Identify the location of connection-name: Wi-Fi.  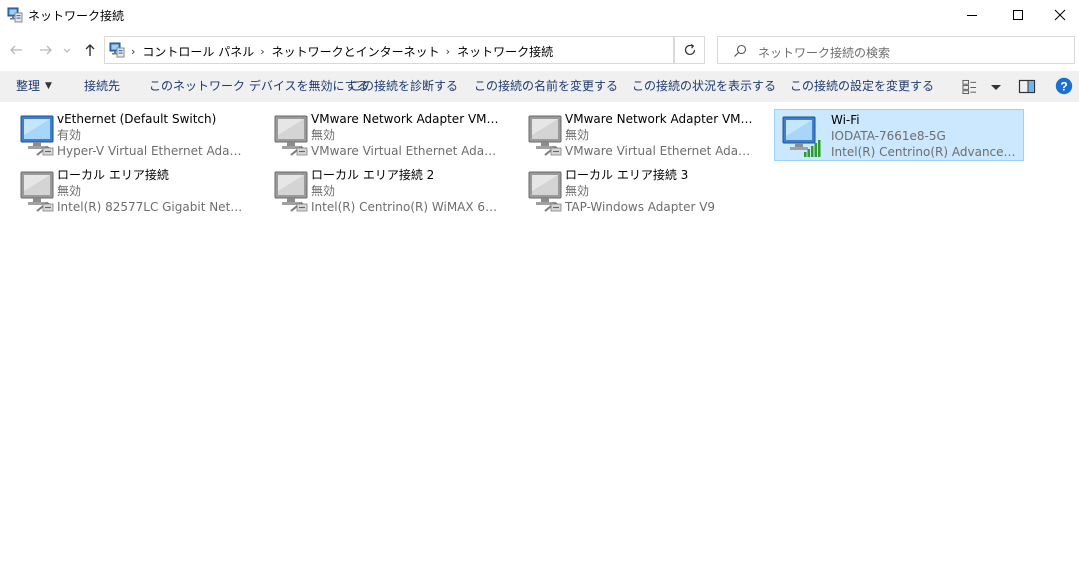
(845, 120).